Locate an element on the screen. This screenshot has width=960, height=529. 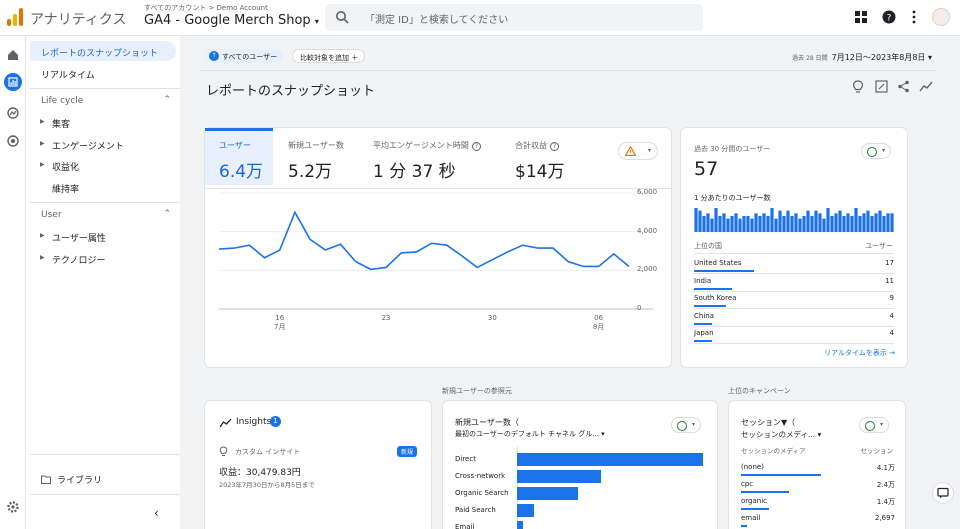
nav-report-snapshot: レポートのスナップショット is located at coordinates (103, 51).